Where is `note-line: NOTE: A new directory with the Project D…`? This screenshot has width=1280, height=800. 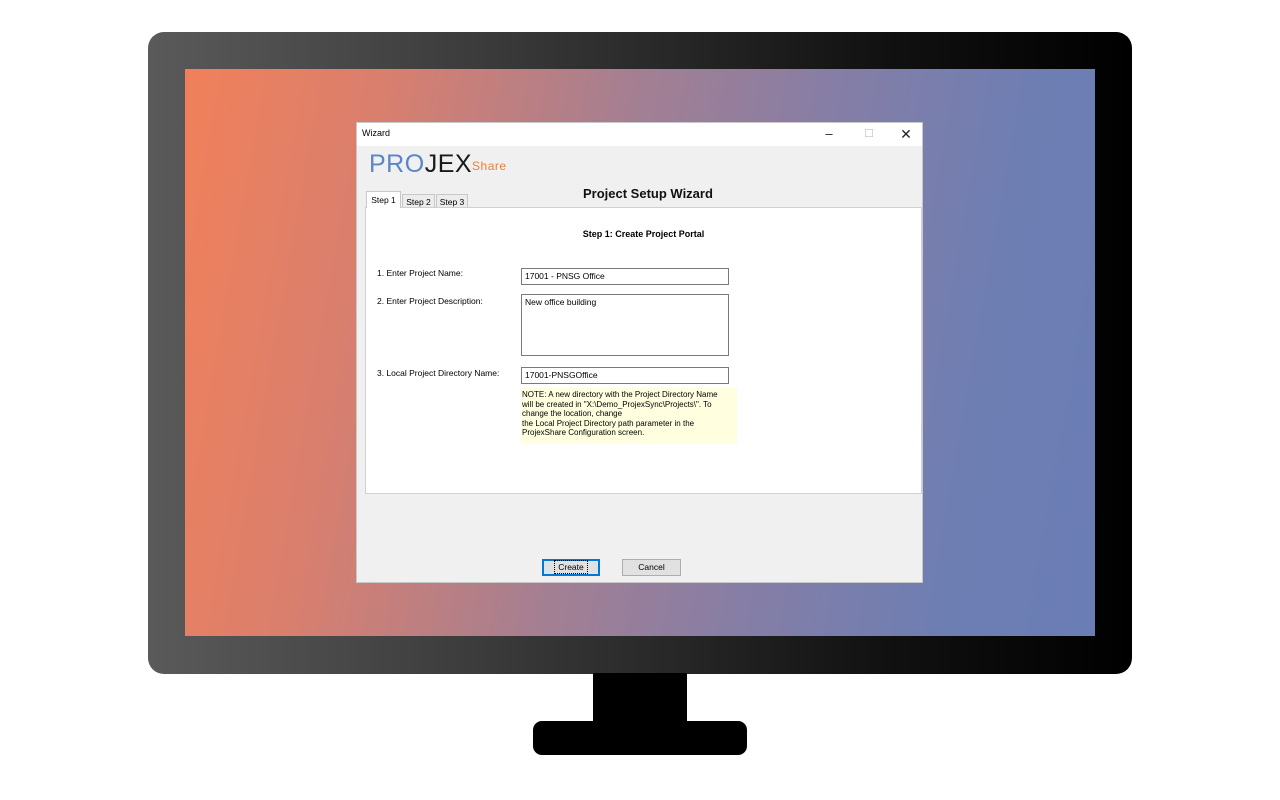
note-line: NOTE: A new directory with the Project D… is located at coordinates (620, 394).